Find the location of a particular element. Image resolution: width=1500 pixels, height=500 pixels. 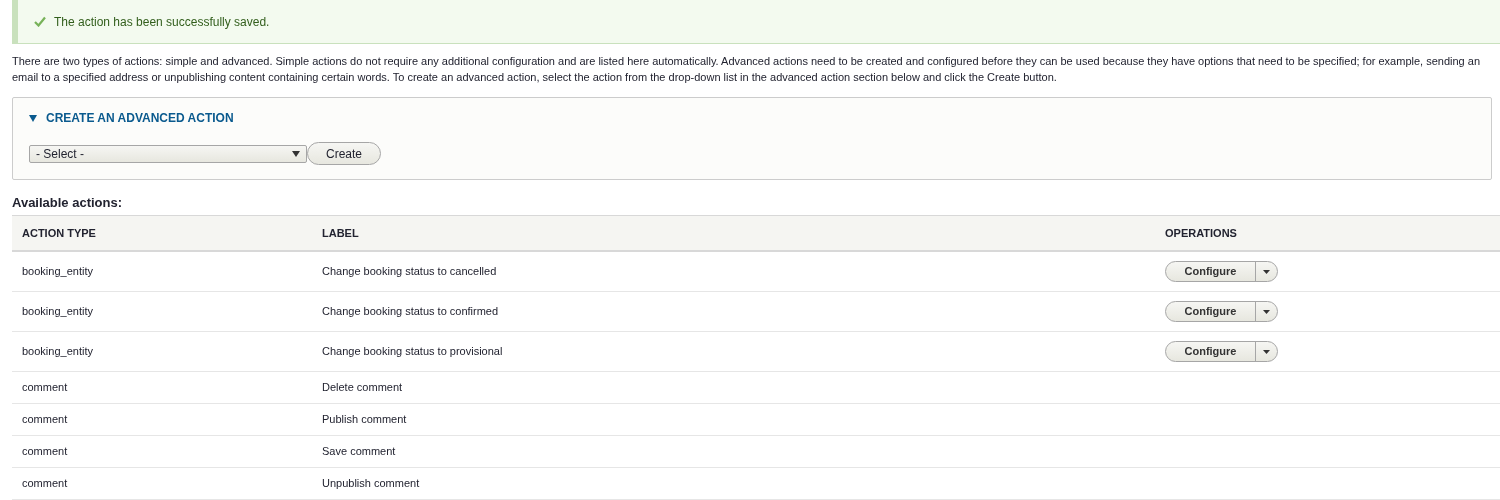

table-cell-text: Delete comment is located at coordinates (362, 388).